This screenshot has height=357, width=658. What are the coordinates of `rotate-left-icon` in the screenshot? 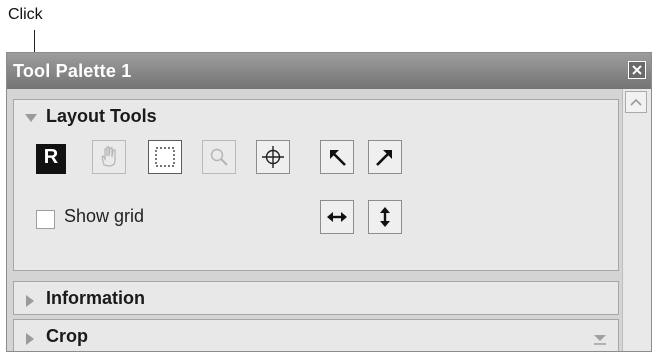 It's located at (338, 158).